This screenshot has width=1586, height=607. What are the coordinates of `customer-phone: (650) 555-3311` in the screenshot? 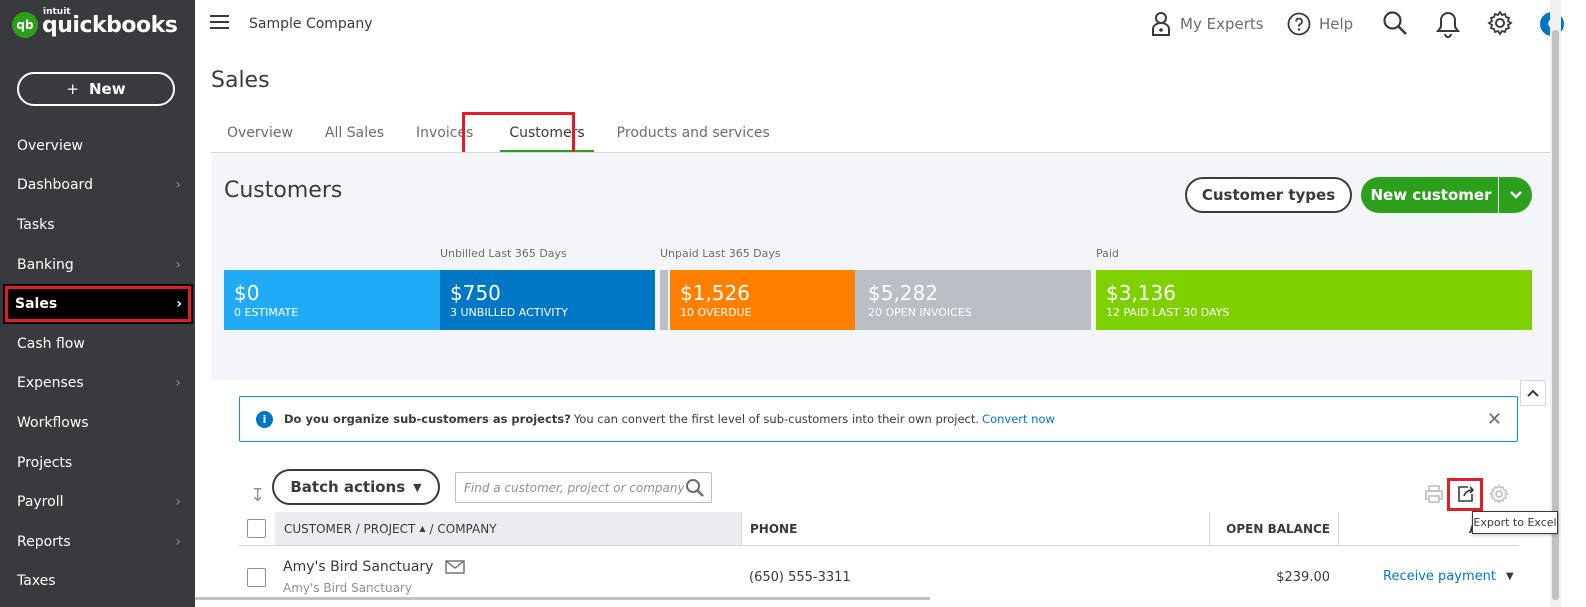 It's located at (800, 577).